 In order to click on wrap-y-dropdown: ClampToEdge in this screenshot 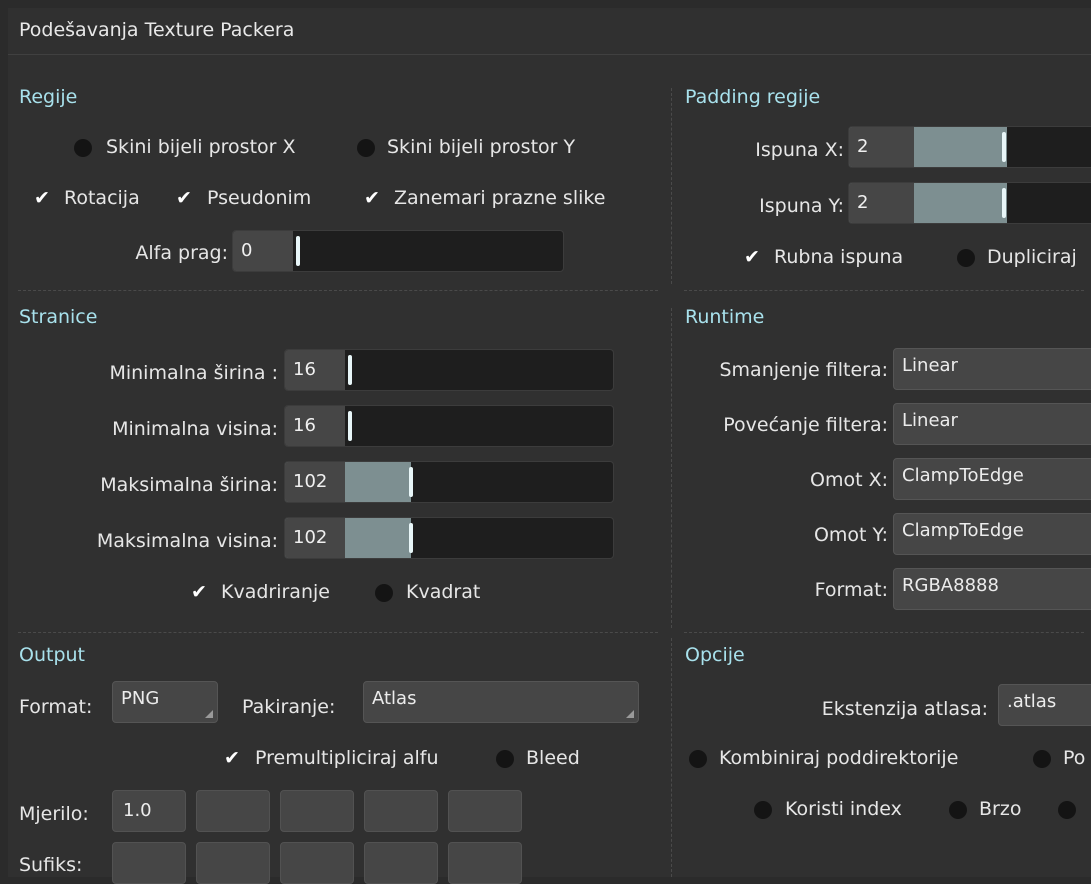, I will do `click(992, 534)`.